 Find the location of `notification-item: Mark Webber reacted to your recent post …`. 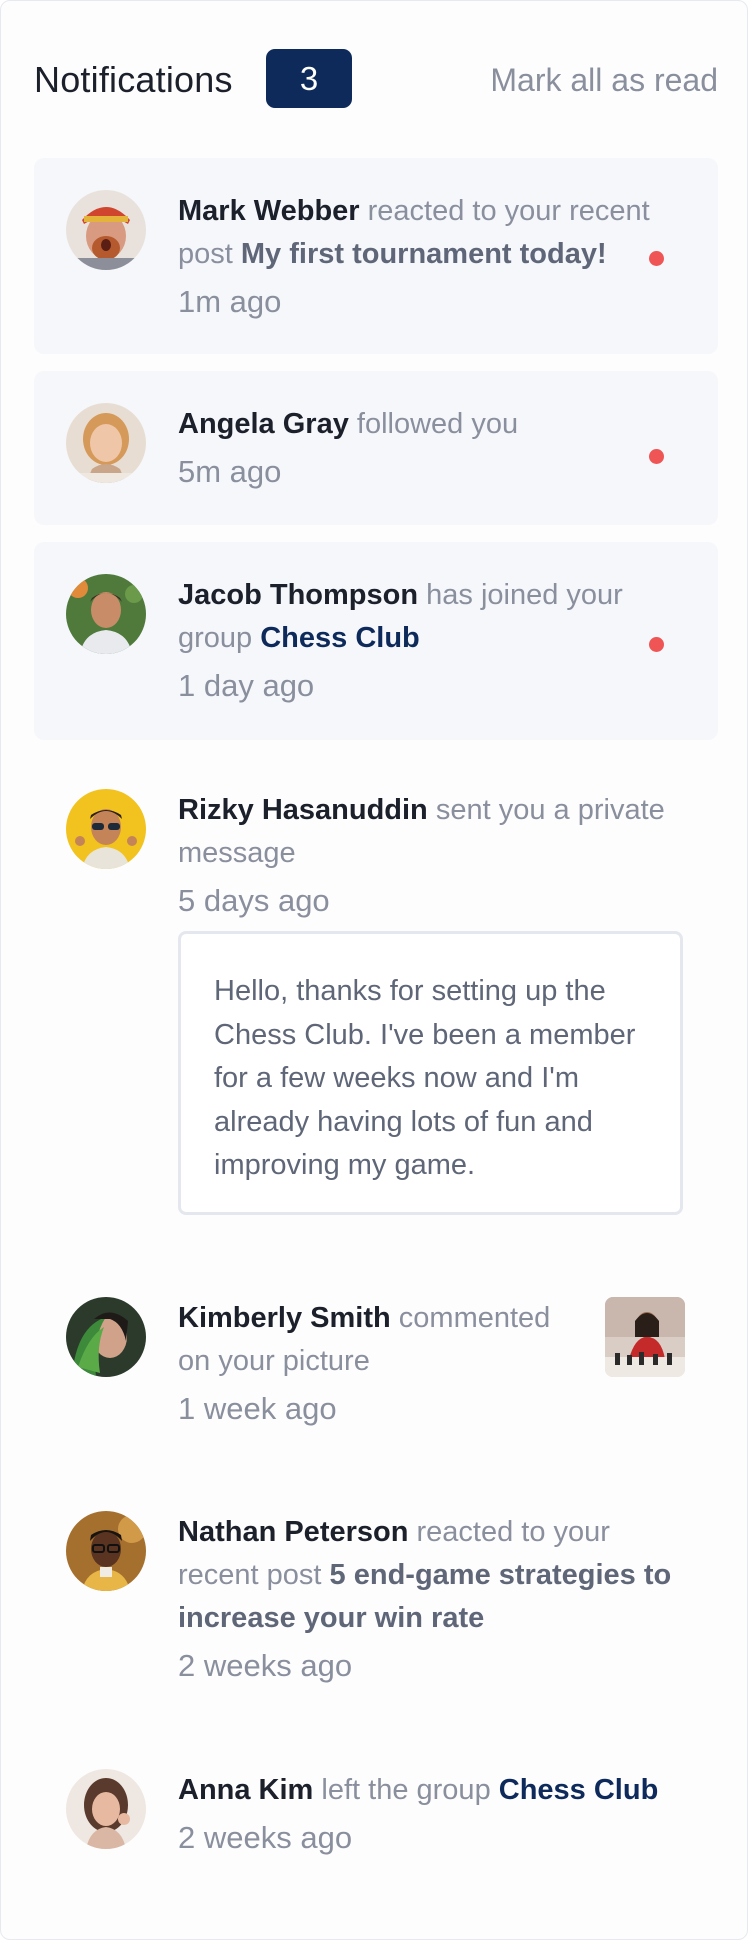

notification-item: Mark Webber reacted to your recent post … is located at coordinates (376, 256).